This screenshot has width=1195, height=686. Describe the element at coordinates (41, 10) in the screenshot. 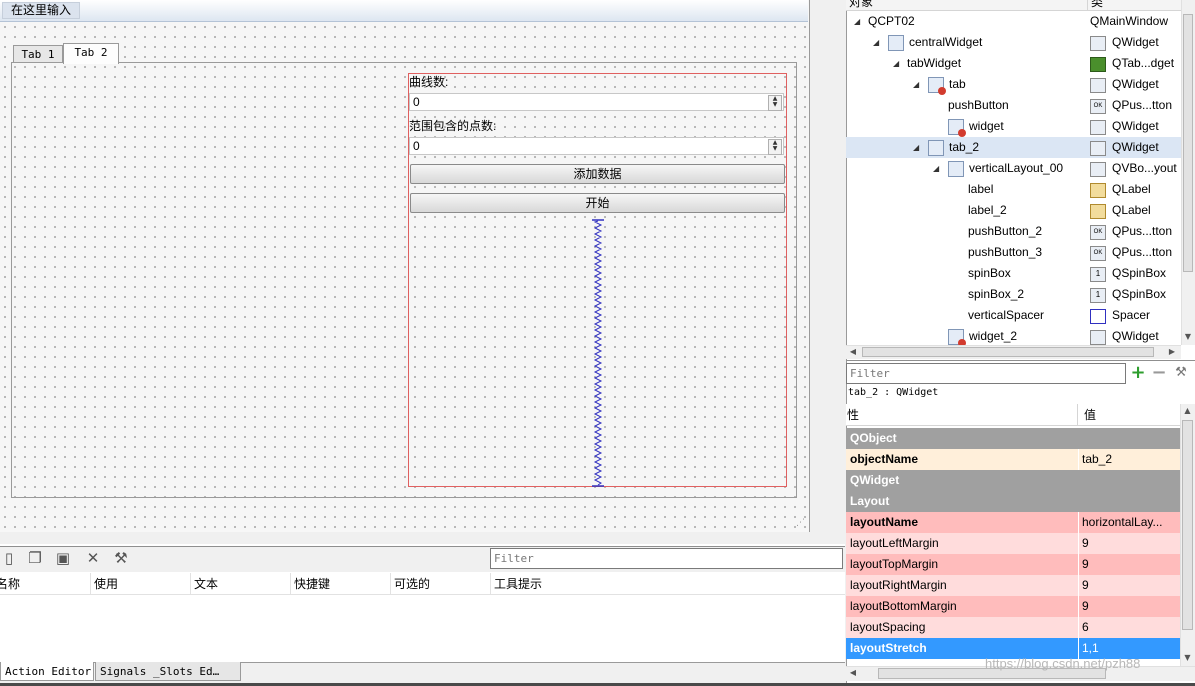

I see `menu-placeholder: 在这里输入` at that location.